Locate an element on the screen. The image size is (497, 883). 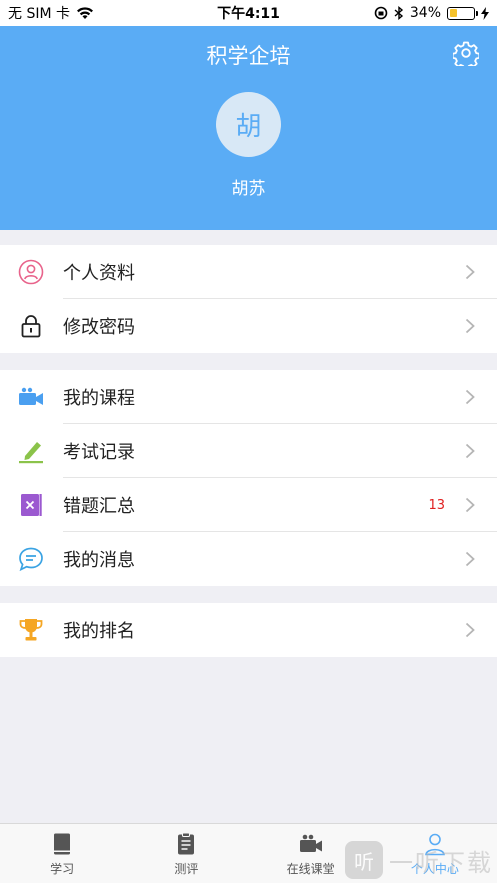
menu-item-label: 修改密码 is located at coordinates (99, 327).